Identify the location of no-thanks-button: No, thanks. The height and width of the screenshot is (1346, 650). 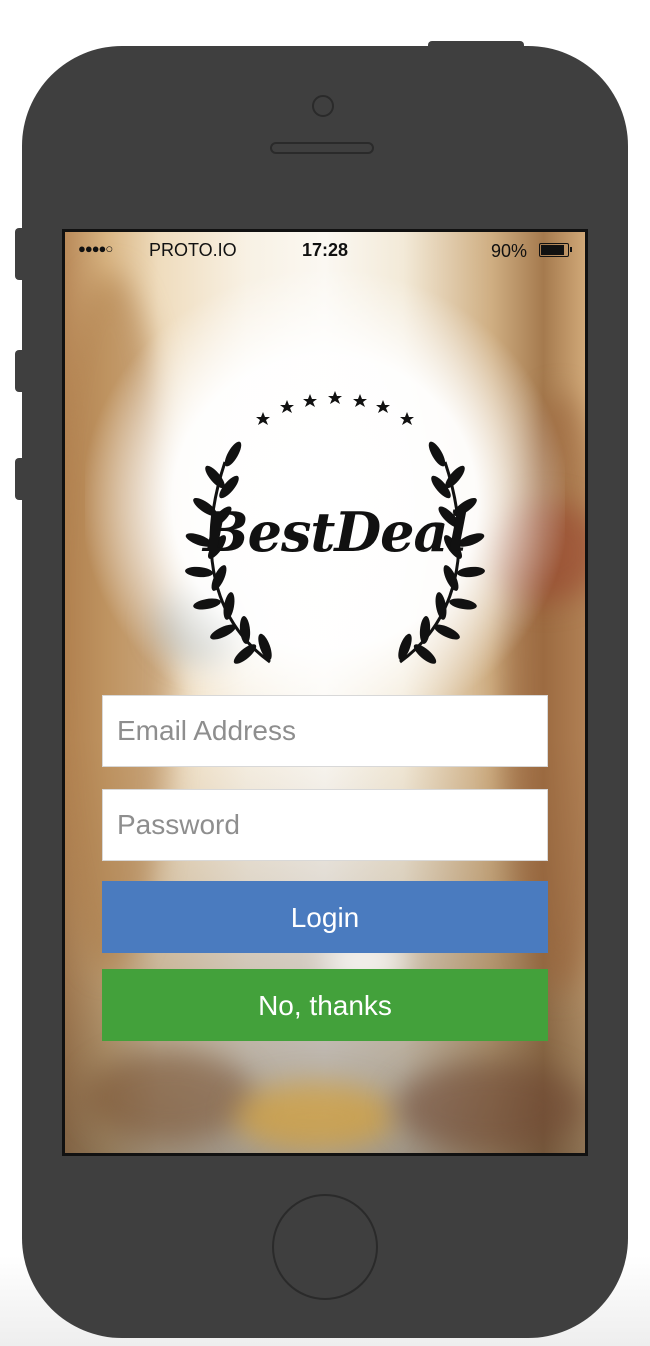
(325, 1005).